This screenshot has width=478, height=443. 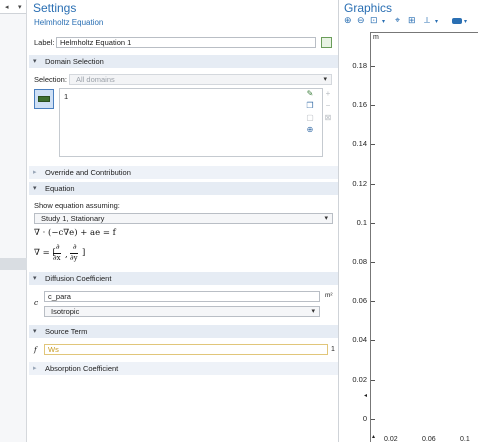 I want to click on diffusion-symbol: c, so click(x=36, y=302).